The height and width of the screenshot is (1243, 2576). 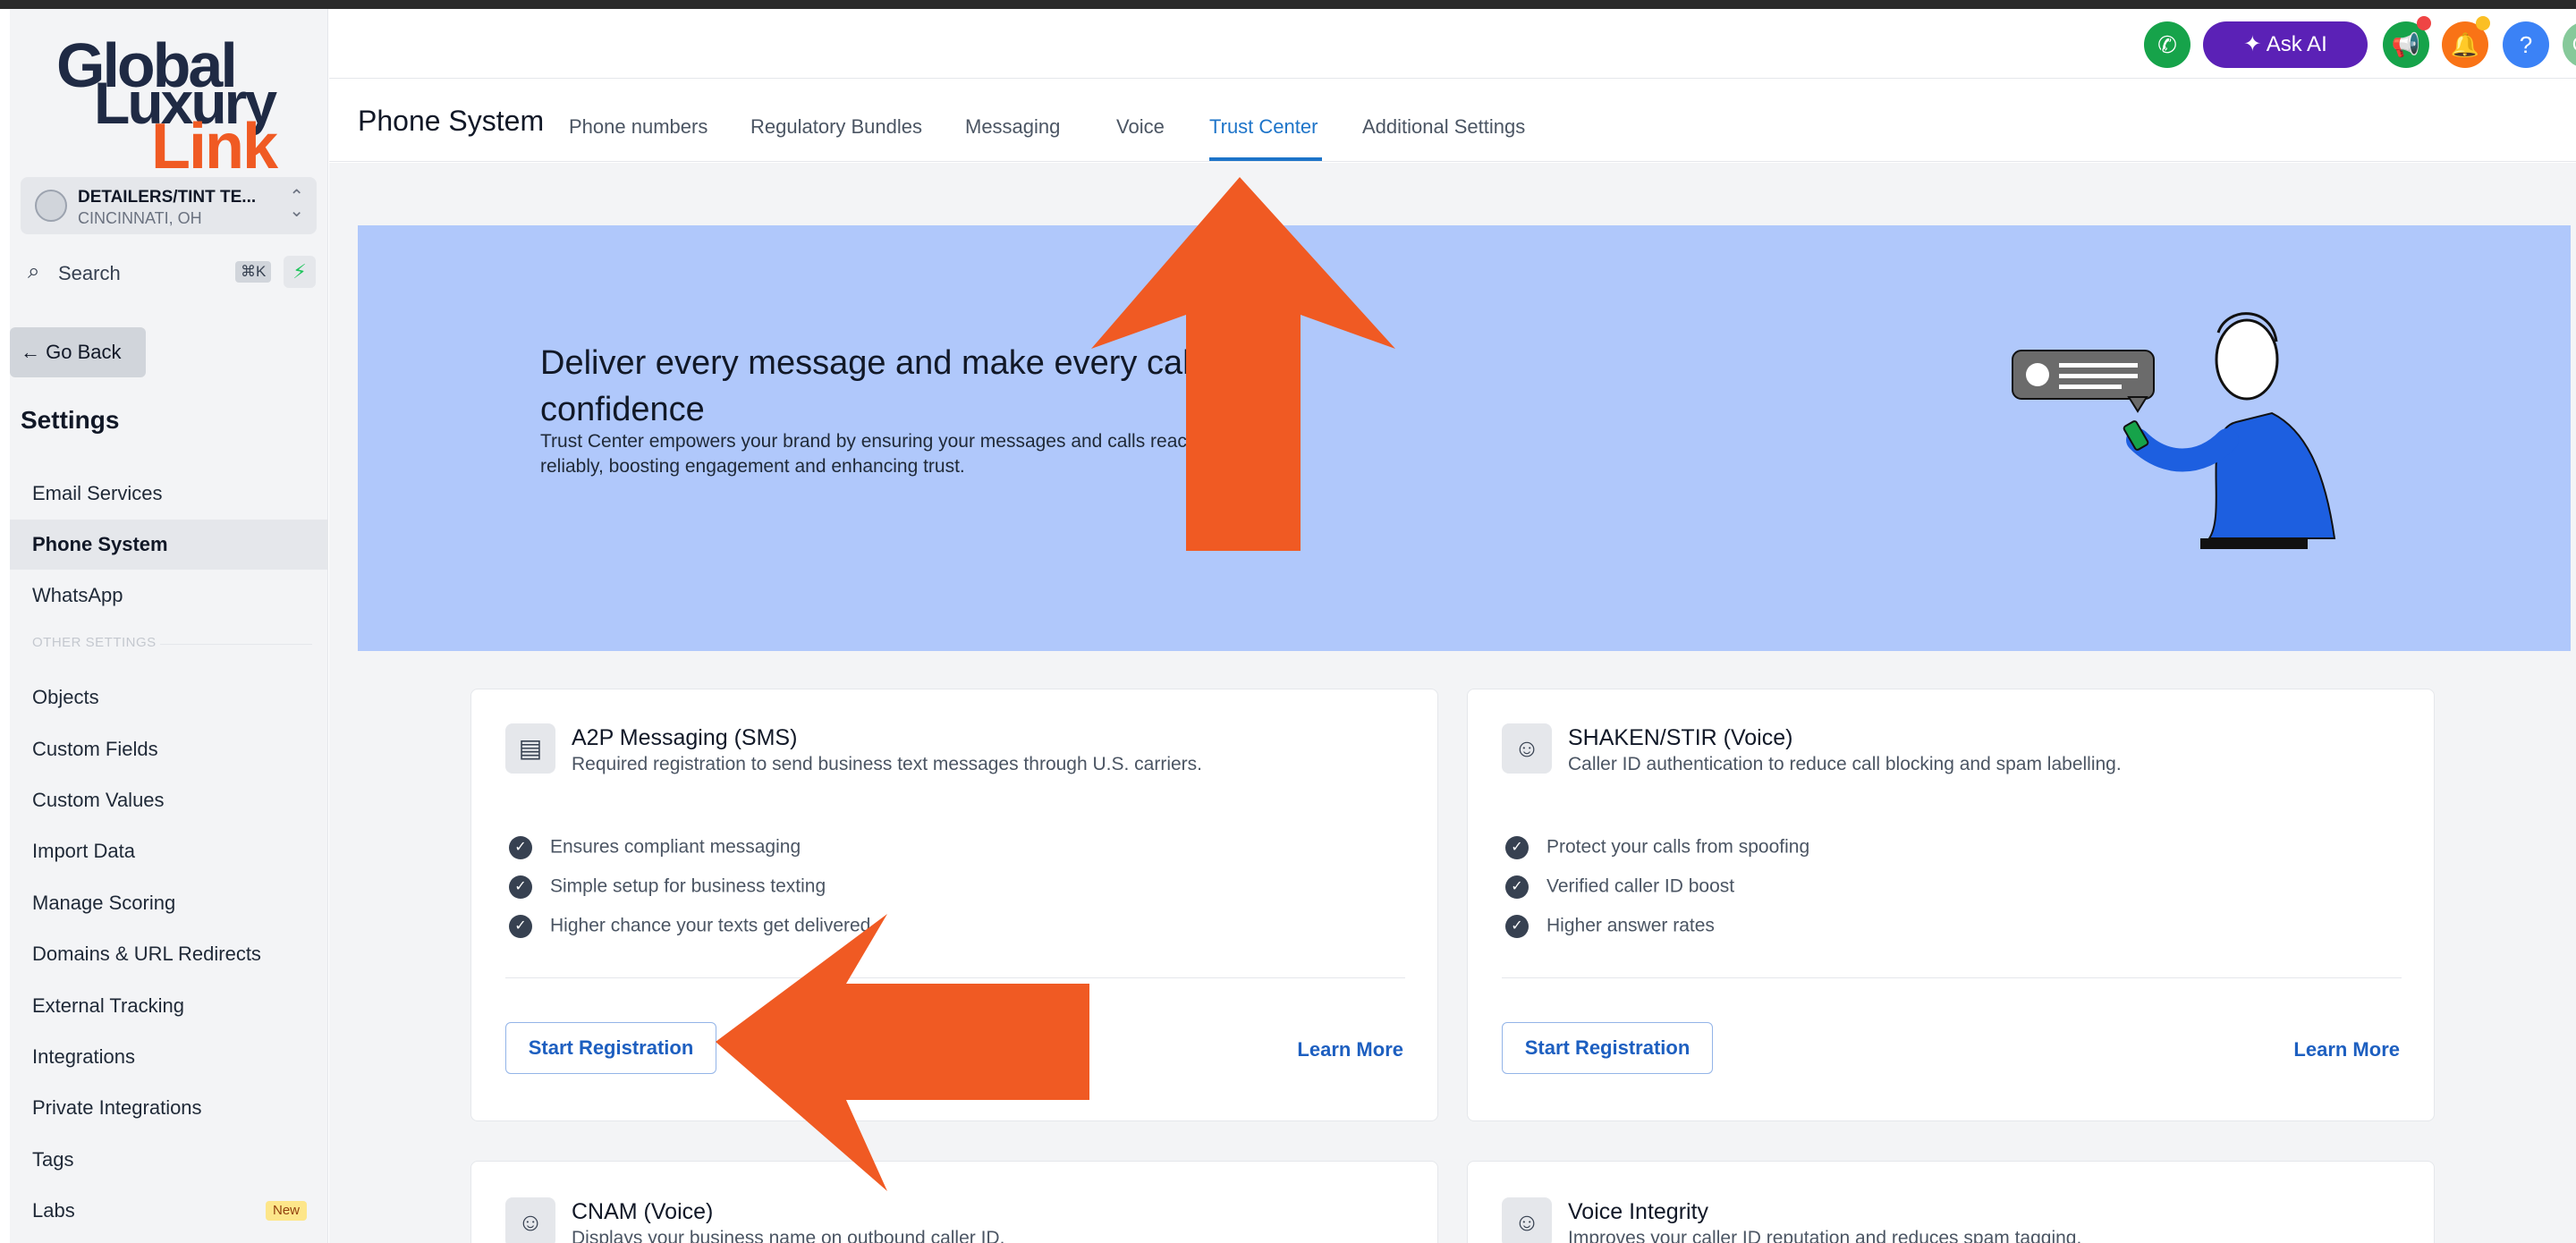 What do you see at coordinates (94, 642) in the screenshot?
I see `other-settings-section-label: OTHER SETTINGS` at bounding box center [94, 642].